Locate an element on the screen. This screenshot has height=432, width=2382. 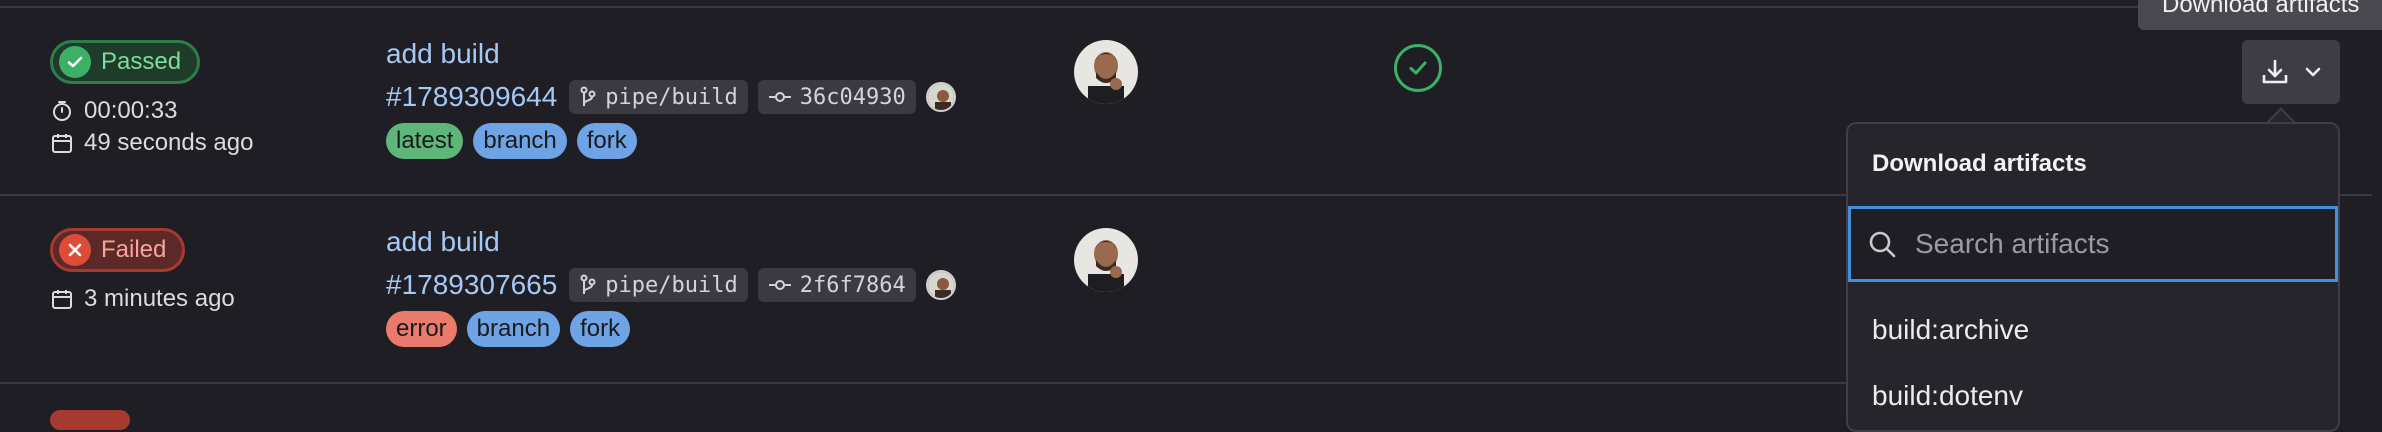
label-error: error is located at coordinates (421, 329).